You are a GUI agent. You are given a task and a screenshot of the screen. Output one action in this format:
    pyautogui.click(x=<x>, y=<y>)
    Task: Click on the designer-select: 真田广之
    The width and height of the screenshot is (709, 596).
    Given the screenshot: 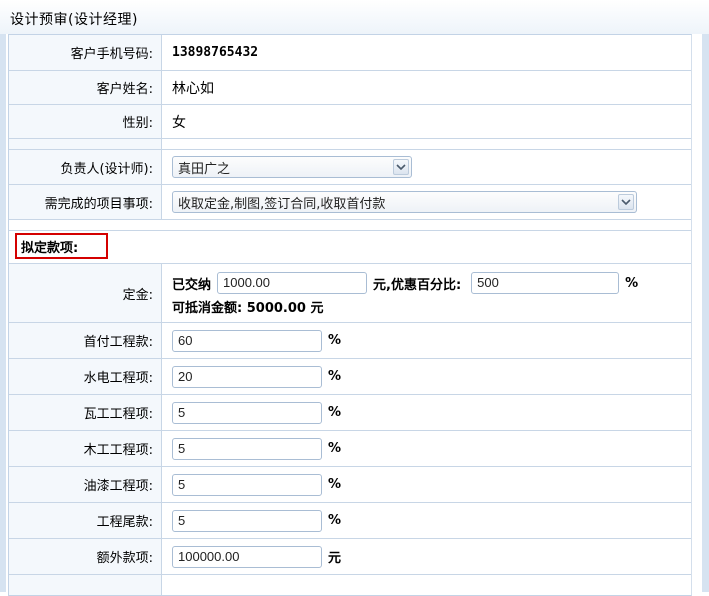 What is the action you would take?
    pyautogui.click(x=292, y=167)
    